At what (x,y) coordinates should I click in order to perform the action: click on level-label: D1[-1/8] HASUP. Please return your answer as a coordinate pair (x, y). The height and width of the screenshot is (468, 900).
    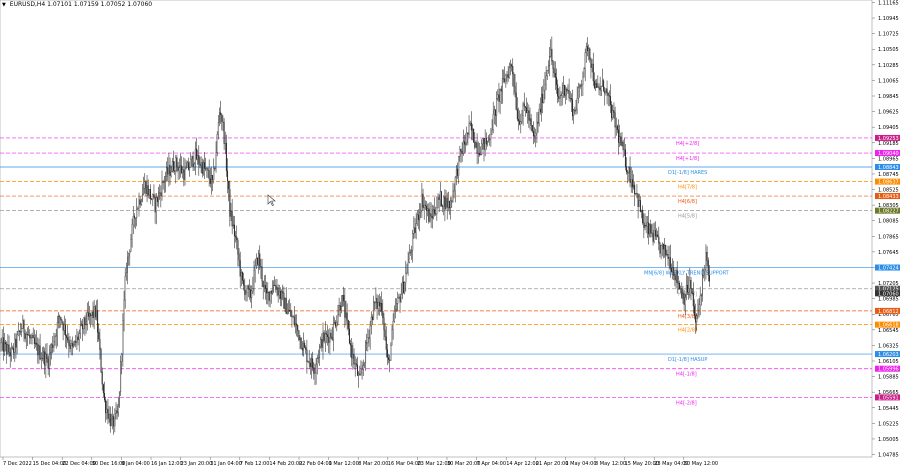
    Looking at the image, I should click on (687, 360).